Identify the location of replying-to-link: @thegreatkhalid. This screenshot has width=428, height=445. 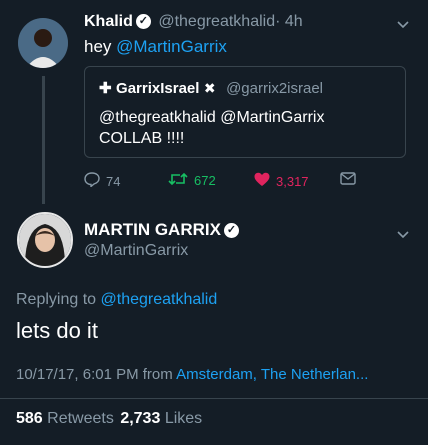
(159, 299).